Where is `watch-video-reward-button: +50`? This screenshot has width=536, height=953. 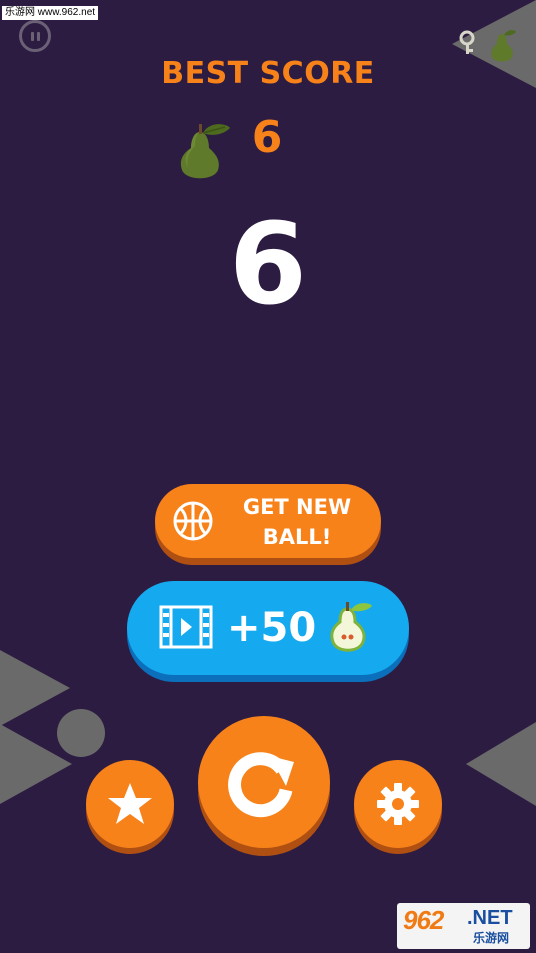
watch-video-reward-button: +50 is located at coordinates (268, 628).